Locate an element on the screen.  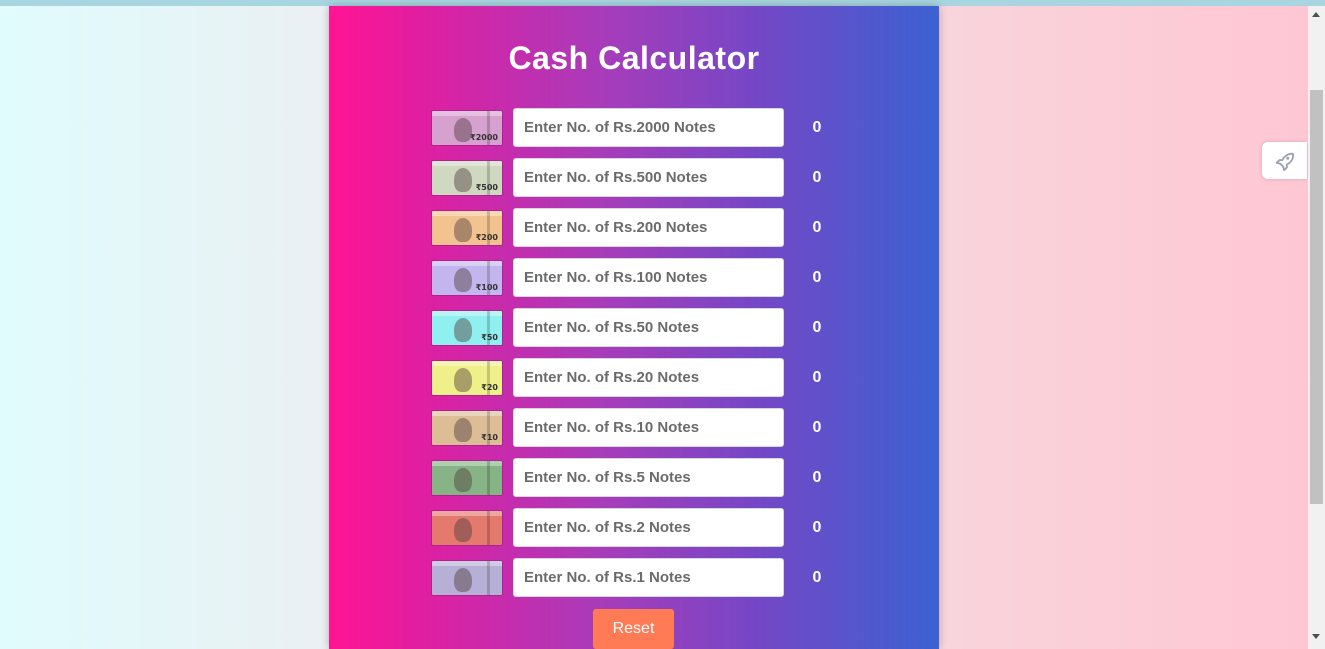
note-row: ₹100 0 is located at coordinates (642, 278).